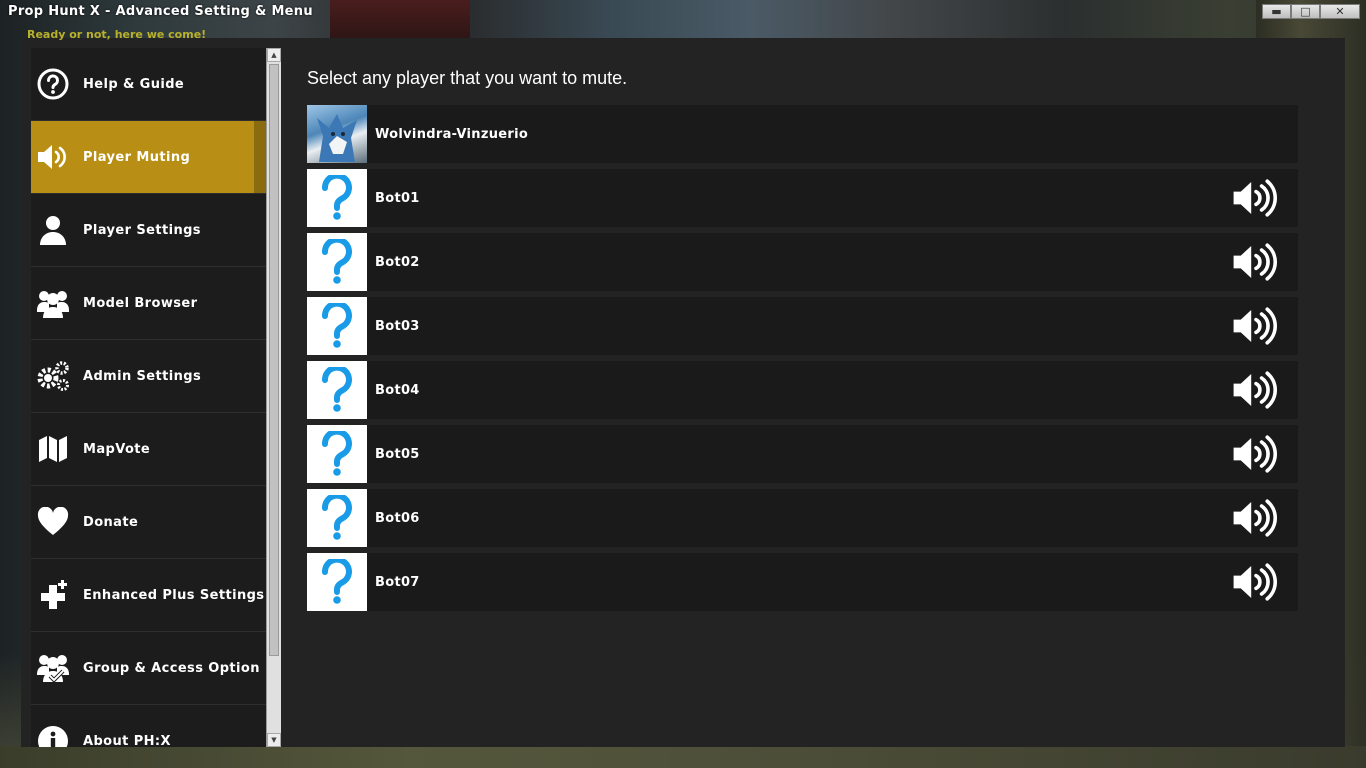 The image size is (1366, 768). Describe the element at coordinates (134, 84) in the screenshot. I see `sidebar-item-label: Help & Guide` at that location.